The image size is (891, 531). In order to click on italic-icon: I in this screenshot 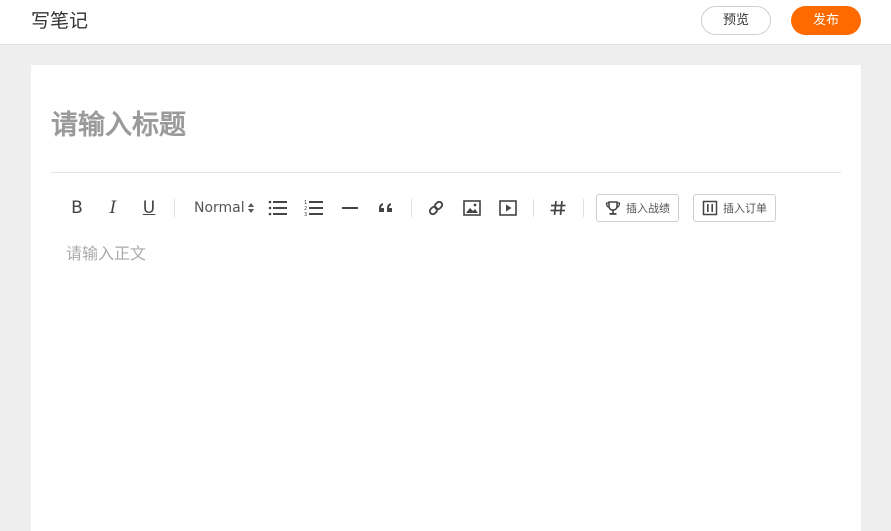, I will do `click(113, 208)`.